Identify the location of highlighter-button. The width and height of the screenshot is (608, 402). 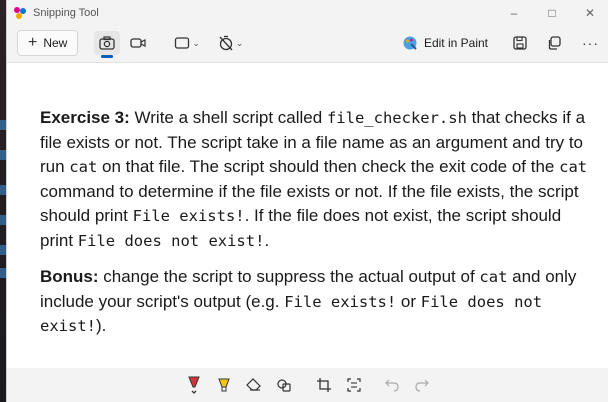
(224, 385).